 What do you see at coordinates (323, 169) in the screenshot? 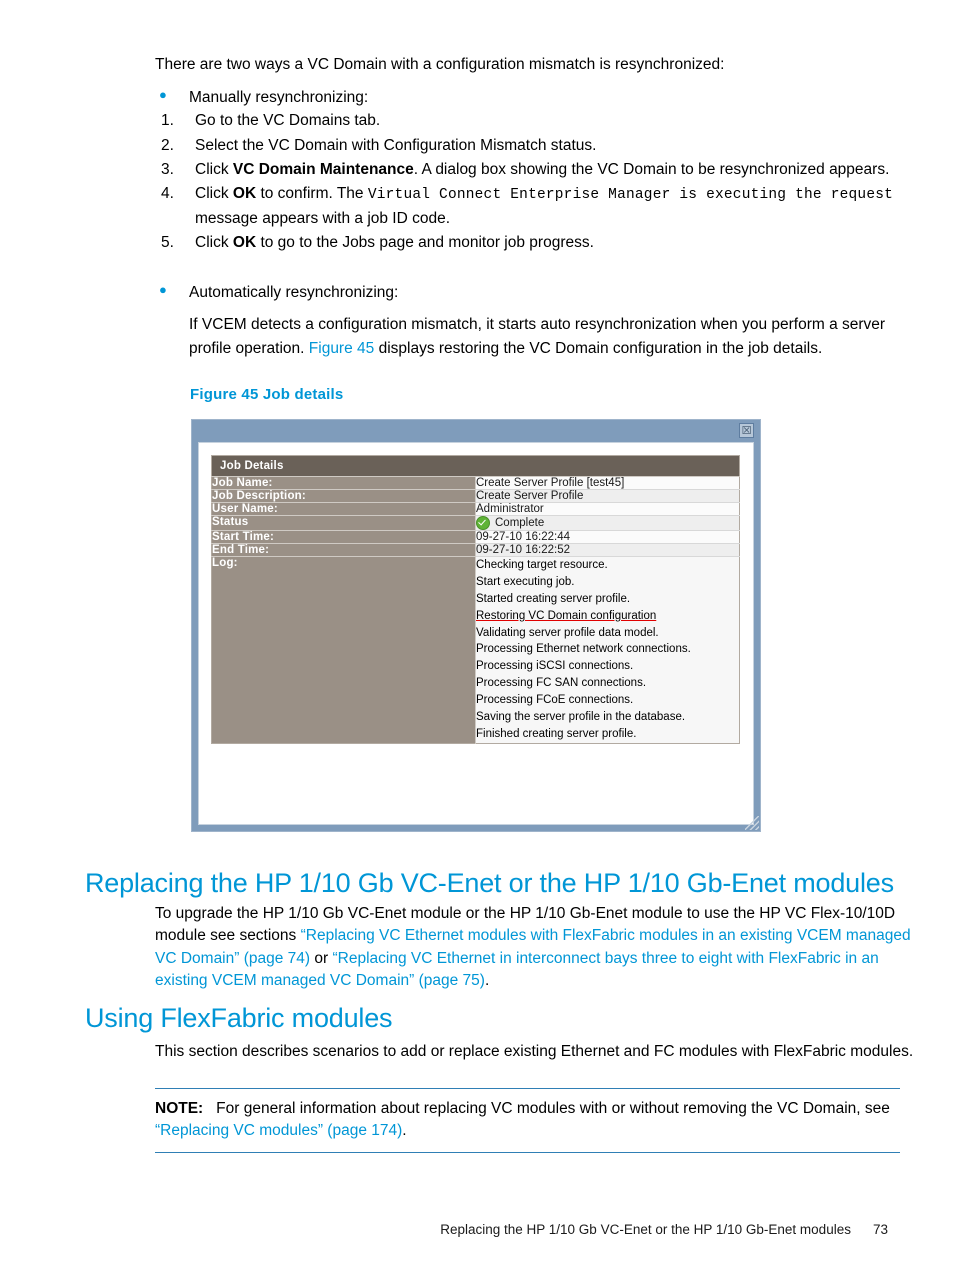
I see `emphasis-bold: VC Domain Maintenance` at bounding box center [323, 169].